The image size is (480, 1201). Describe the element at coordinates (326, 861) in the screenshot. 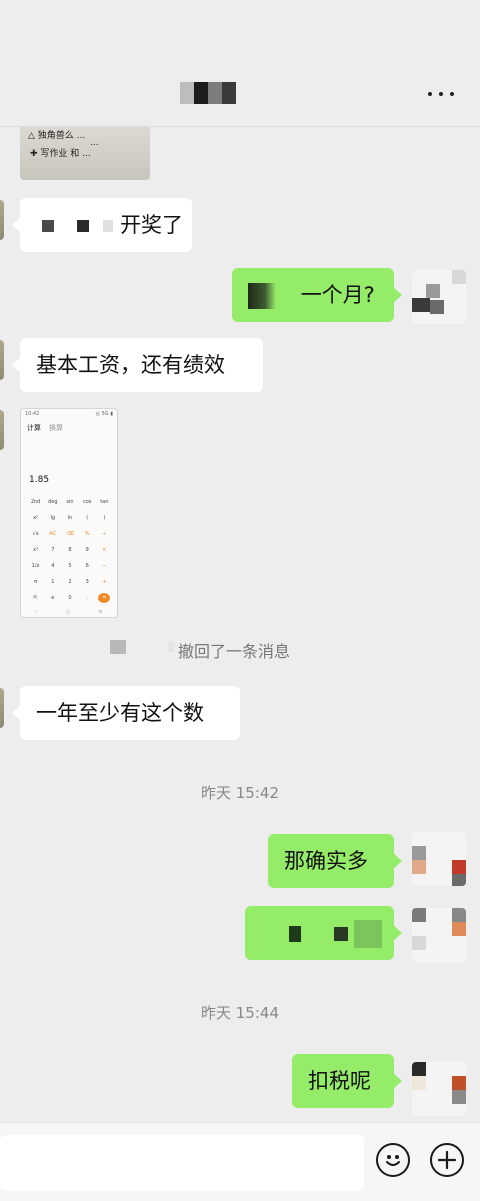

I see `message-text: 那确实多` at that location.